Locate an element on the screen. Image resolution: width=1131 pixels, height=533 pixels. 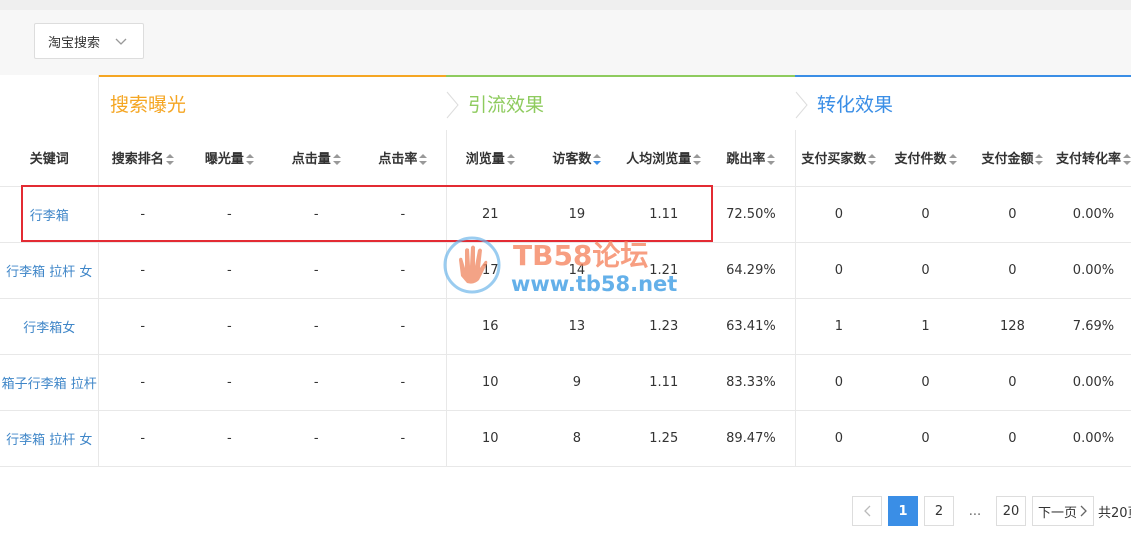
hand-logo-icon is located at coordinates (472, 265).